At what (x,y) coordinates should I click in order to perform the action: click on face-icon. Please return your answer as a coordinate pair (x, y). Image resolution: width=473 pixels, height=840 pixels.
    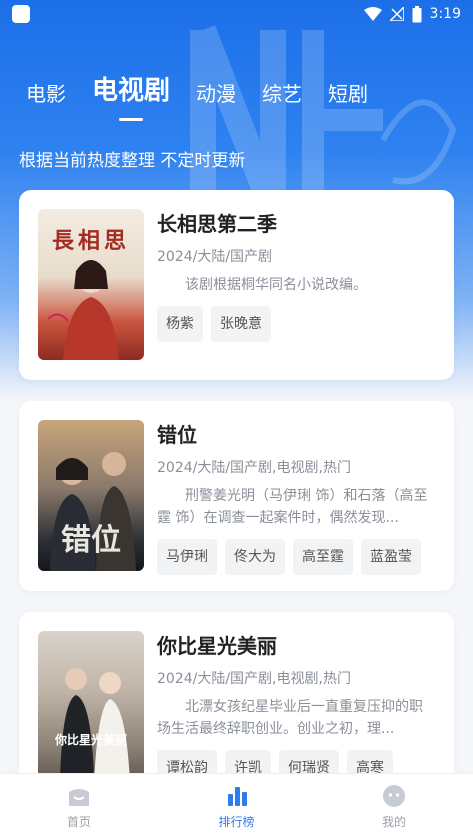
    Looking at the image, I should click on (394, 796).